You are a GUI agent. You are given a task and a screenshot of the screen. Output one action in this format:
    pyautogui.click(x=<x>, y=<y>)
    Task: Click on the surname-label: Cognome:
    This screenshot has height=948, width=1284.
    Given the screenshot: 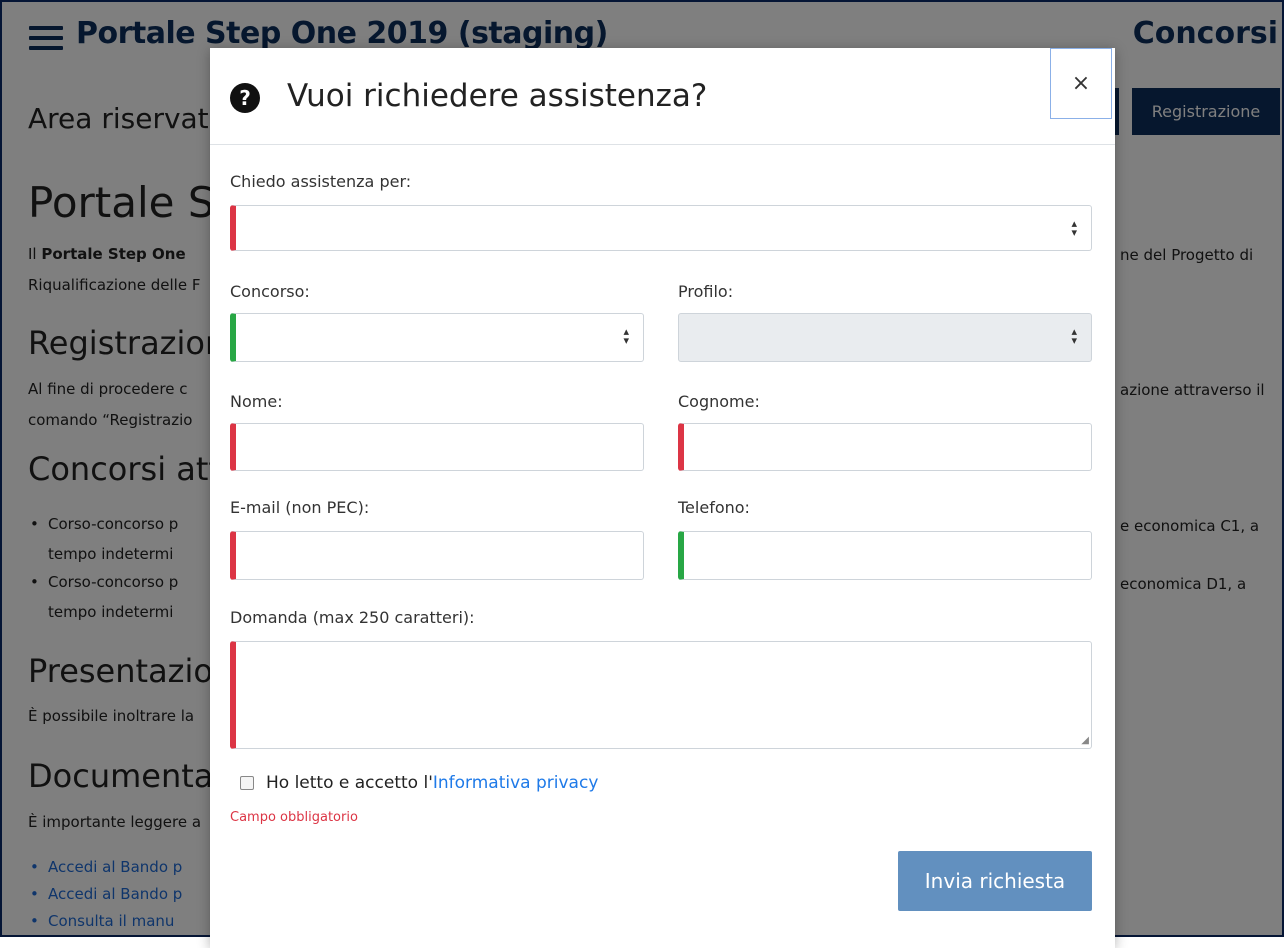 What is the action you would take?
    pyautogui.click(x=719, y=401)
    